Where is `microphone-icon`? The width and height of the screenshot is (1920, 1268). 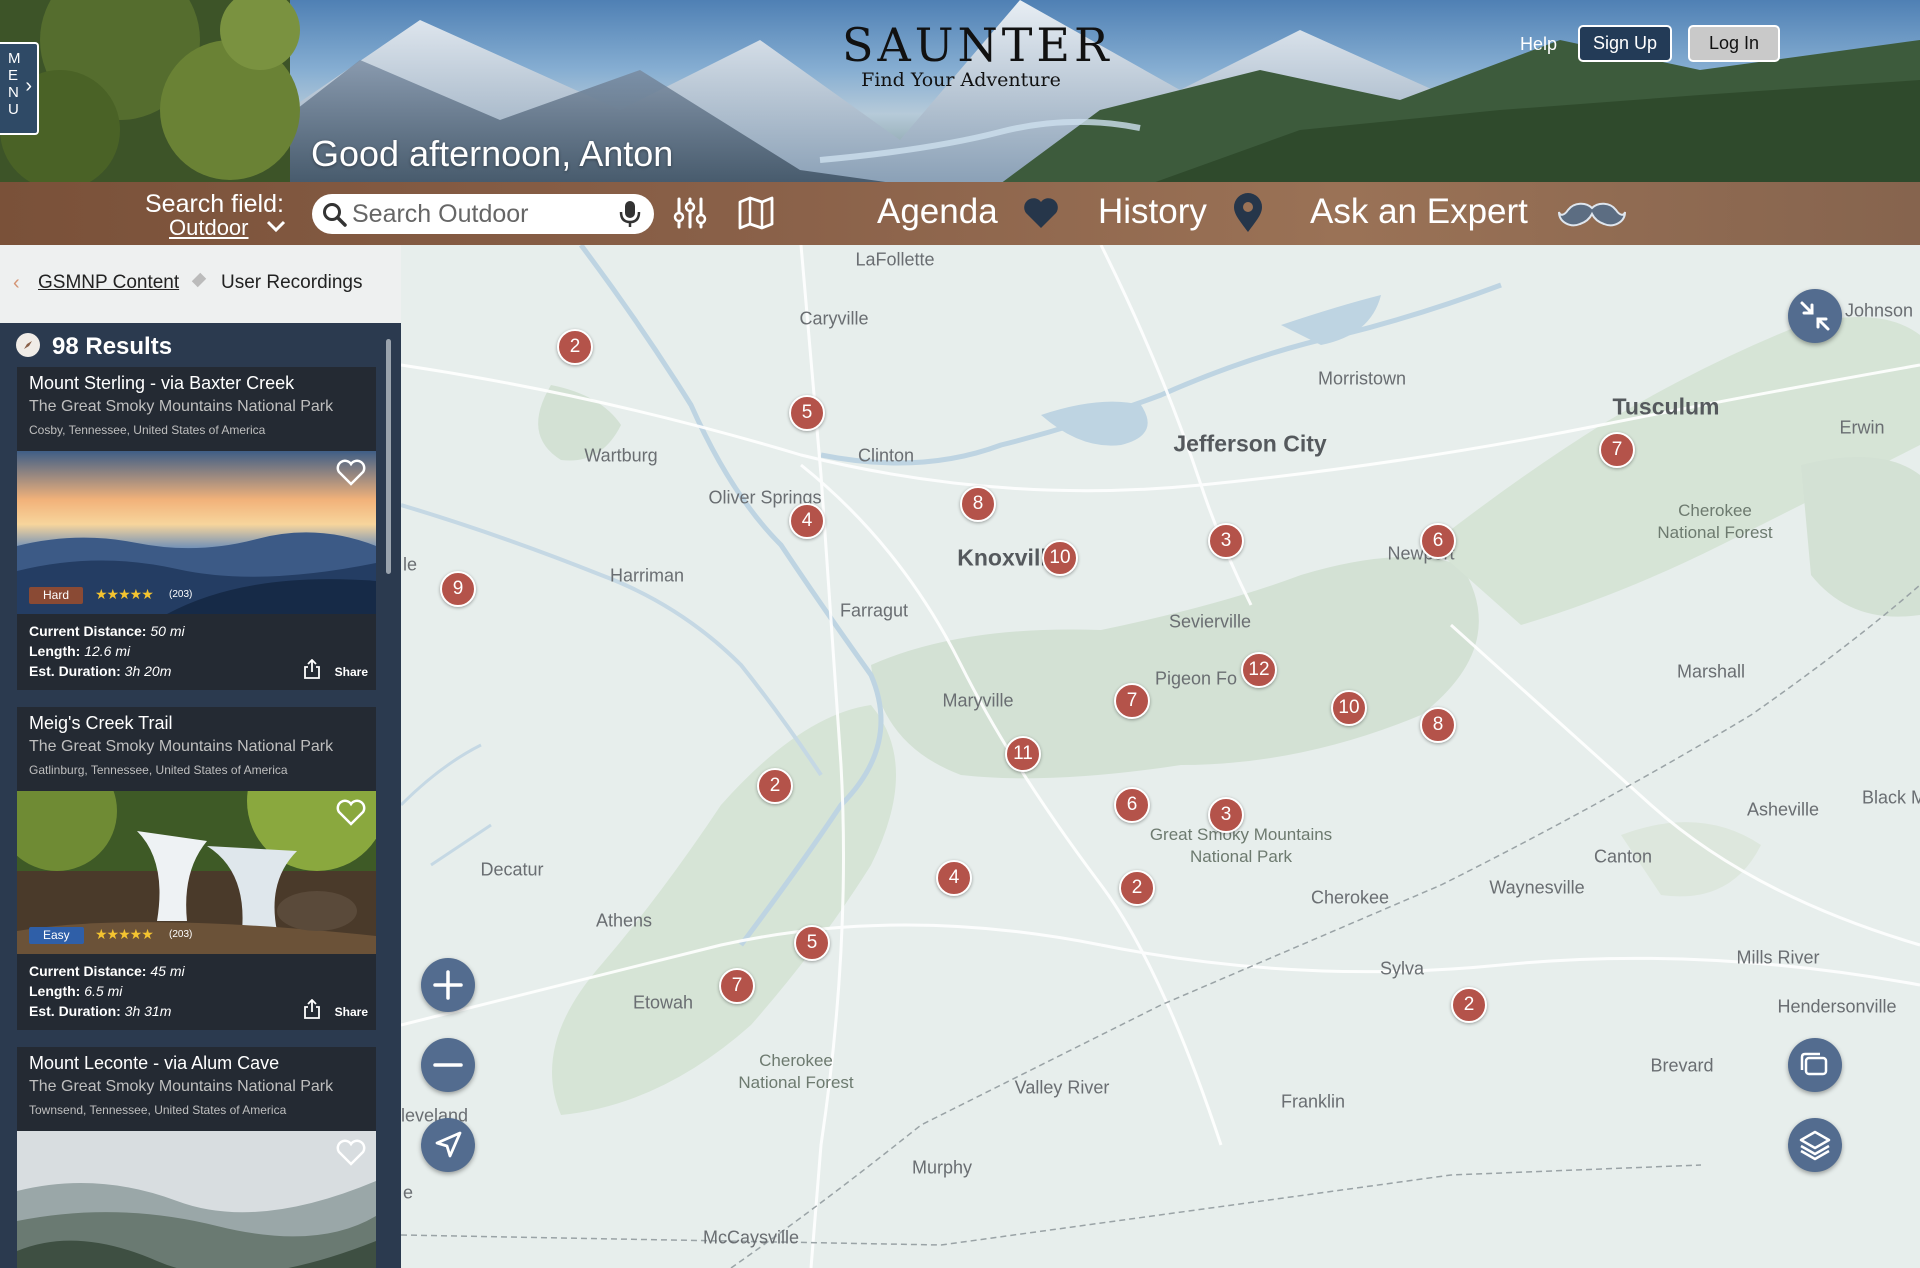
microphone-icon is located at coordinates (630, 216).